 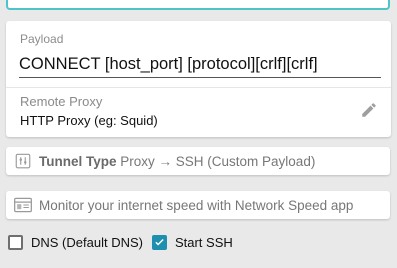 I want to click on edit-pencil-icon, so click(x=369, y=110).